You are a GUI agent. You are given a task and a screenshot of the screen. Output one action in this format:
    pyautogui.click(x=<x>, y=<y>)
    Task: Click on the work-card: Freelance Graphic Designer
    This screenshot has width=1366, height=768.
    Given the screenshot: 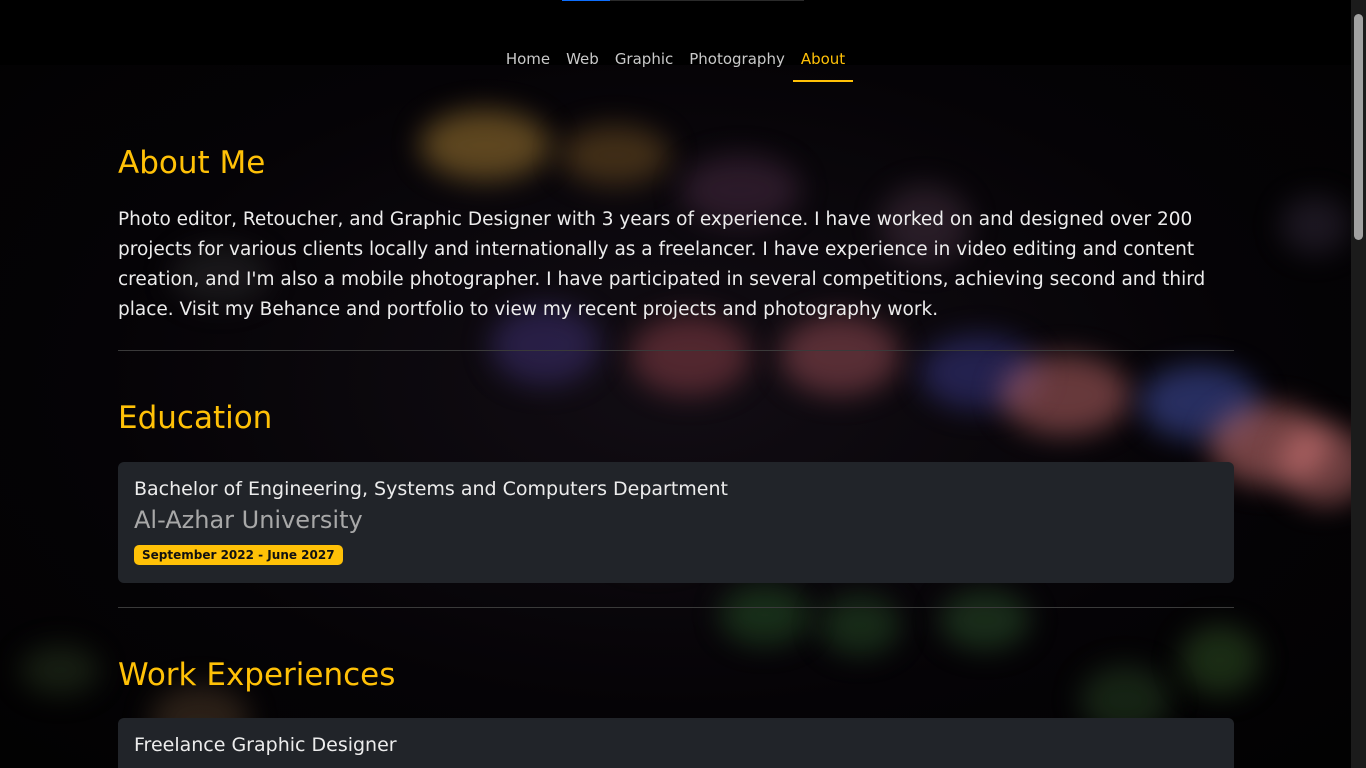 What is the action you would take?
    pyautogui.click(x=676, y=743)
    